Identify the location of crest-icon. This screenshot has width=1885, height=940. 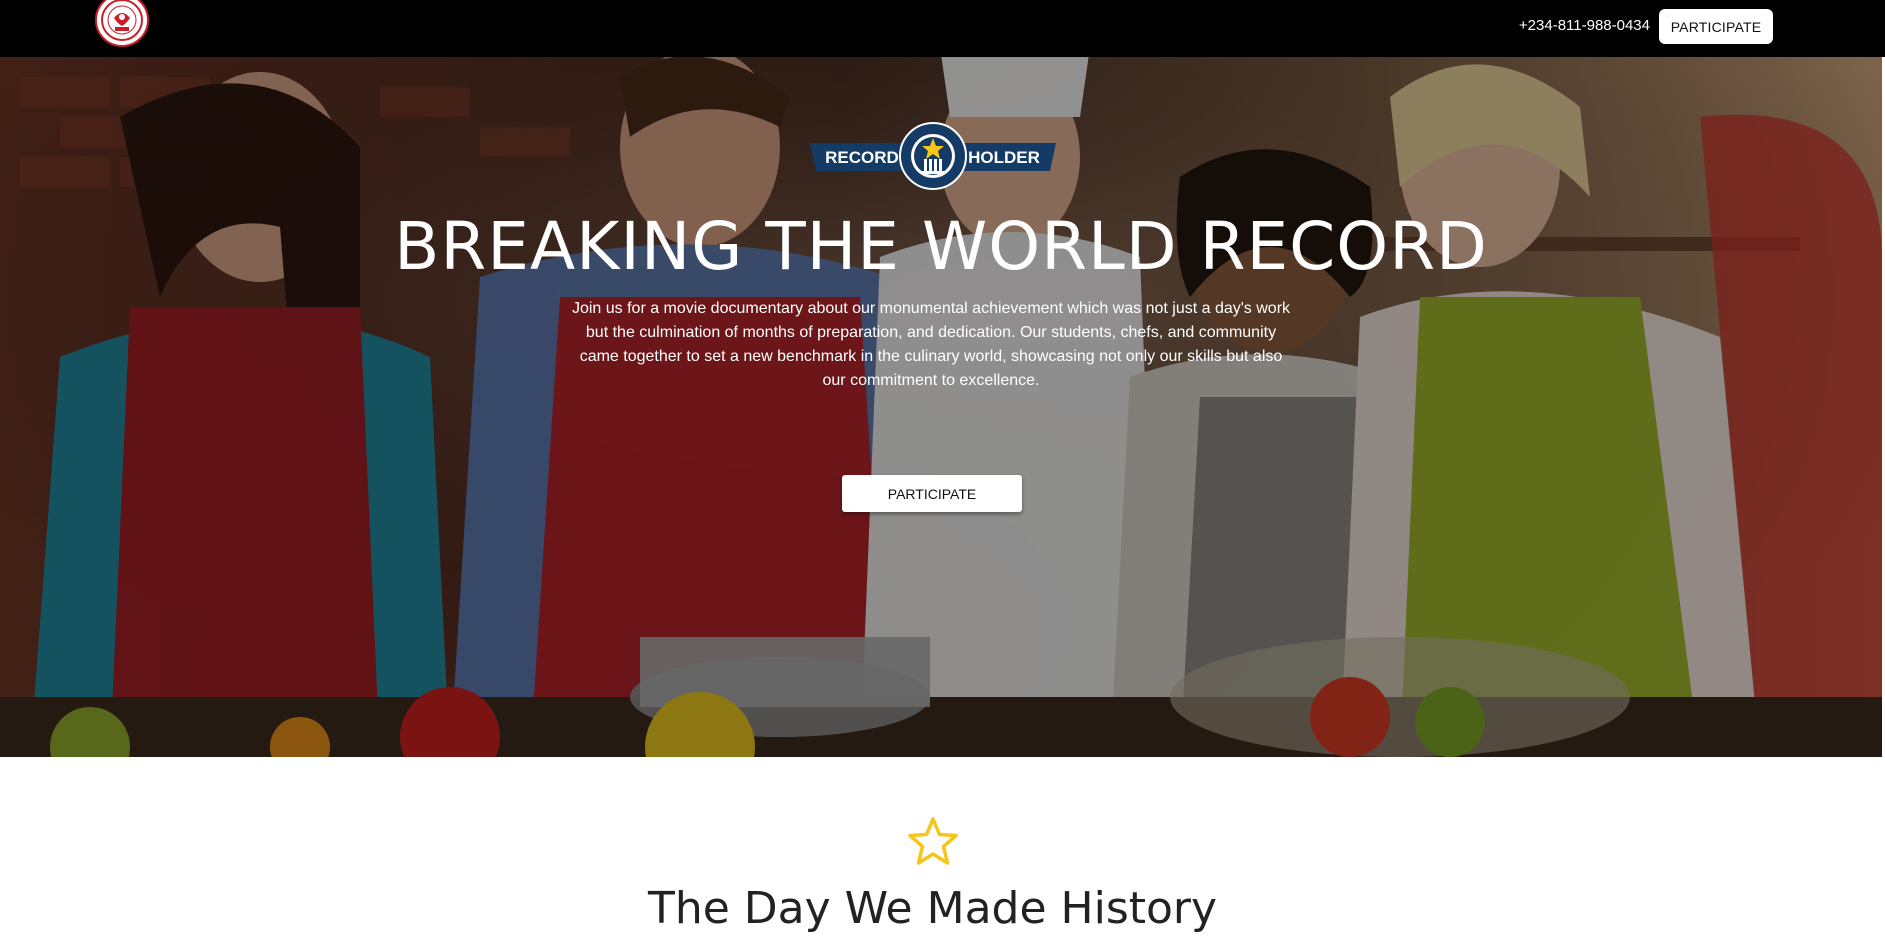
(122, 20).